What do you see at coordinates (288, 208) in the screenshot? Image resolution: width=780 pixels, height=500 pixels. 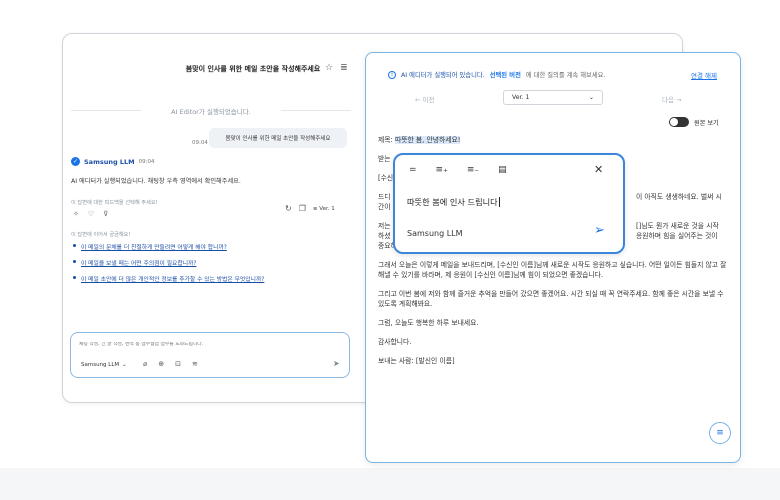 I see `refresh-icon: ↻` at bounding box center [288, 208].